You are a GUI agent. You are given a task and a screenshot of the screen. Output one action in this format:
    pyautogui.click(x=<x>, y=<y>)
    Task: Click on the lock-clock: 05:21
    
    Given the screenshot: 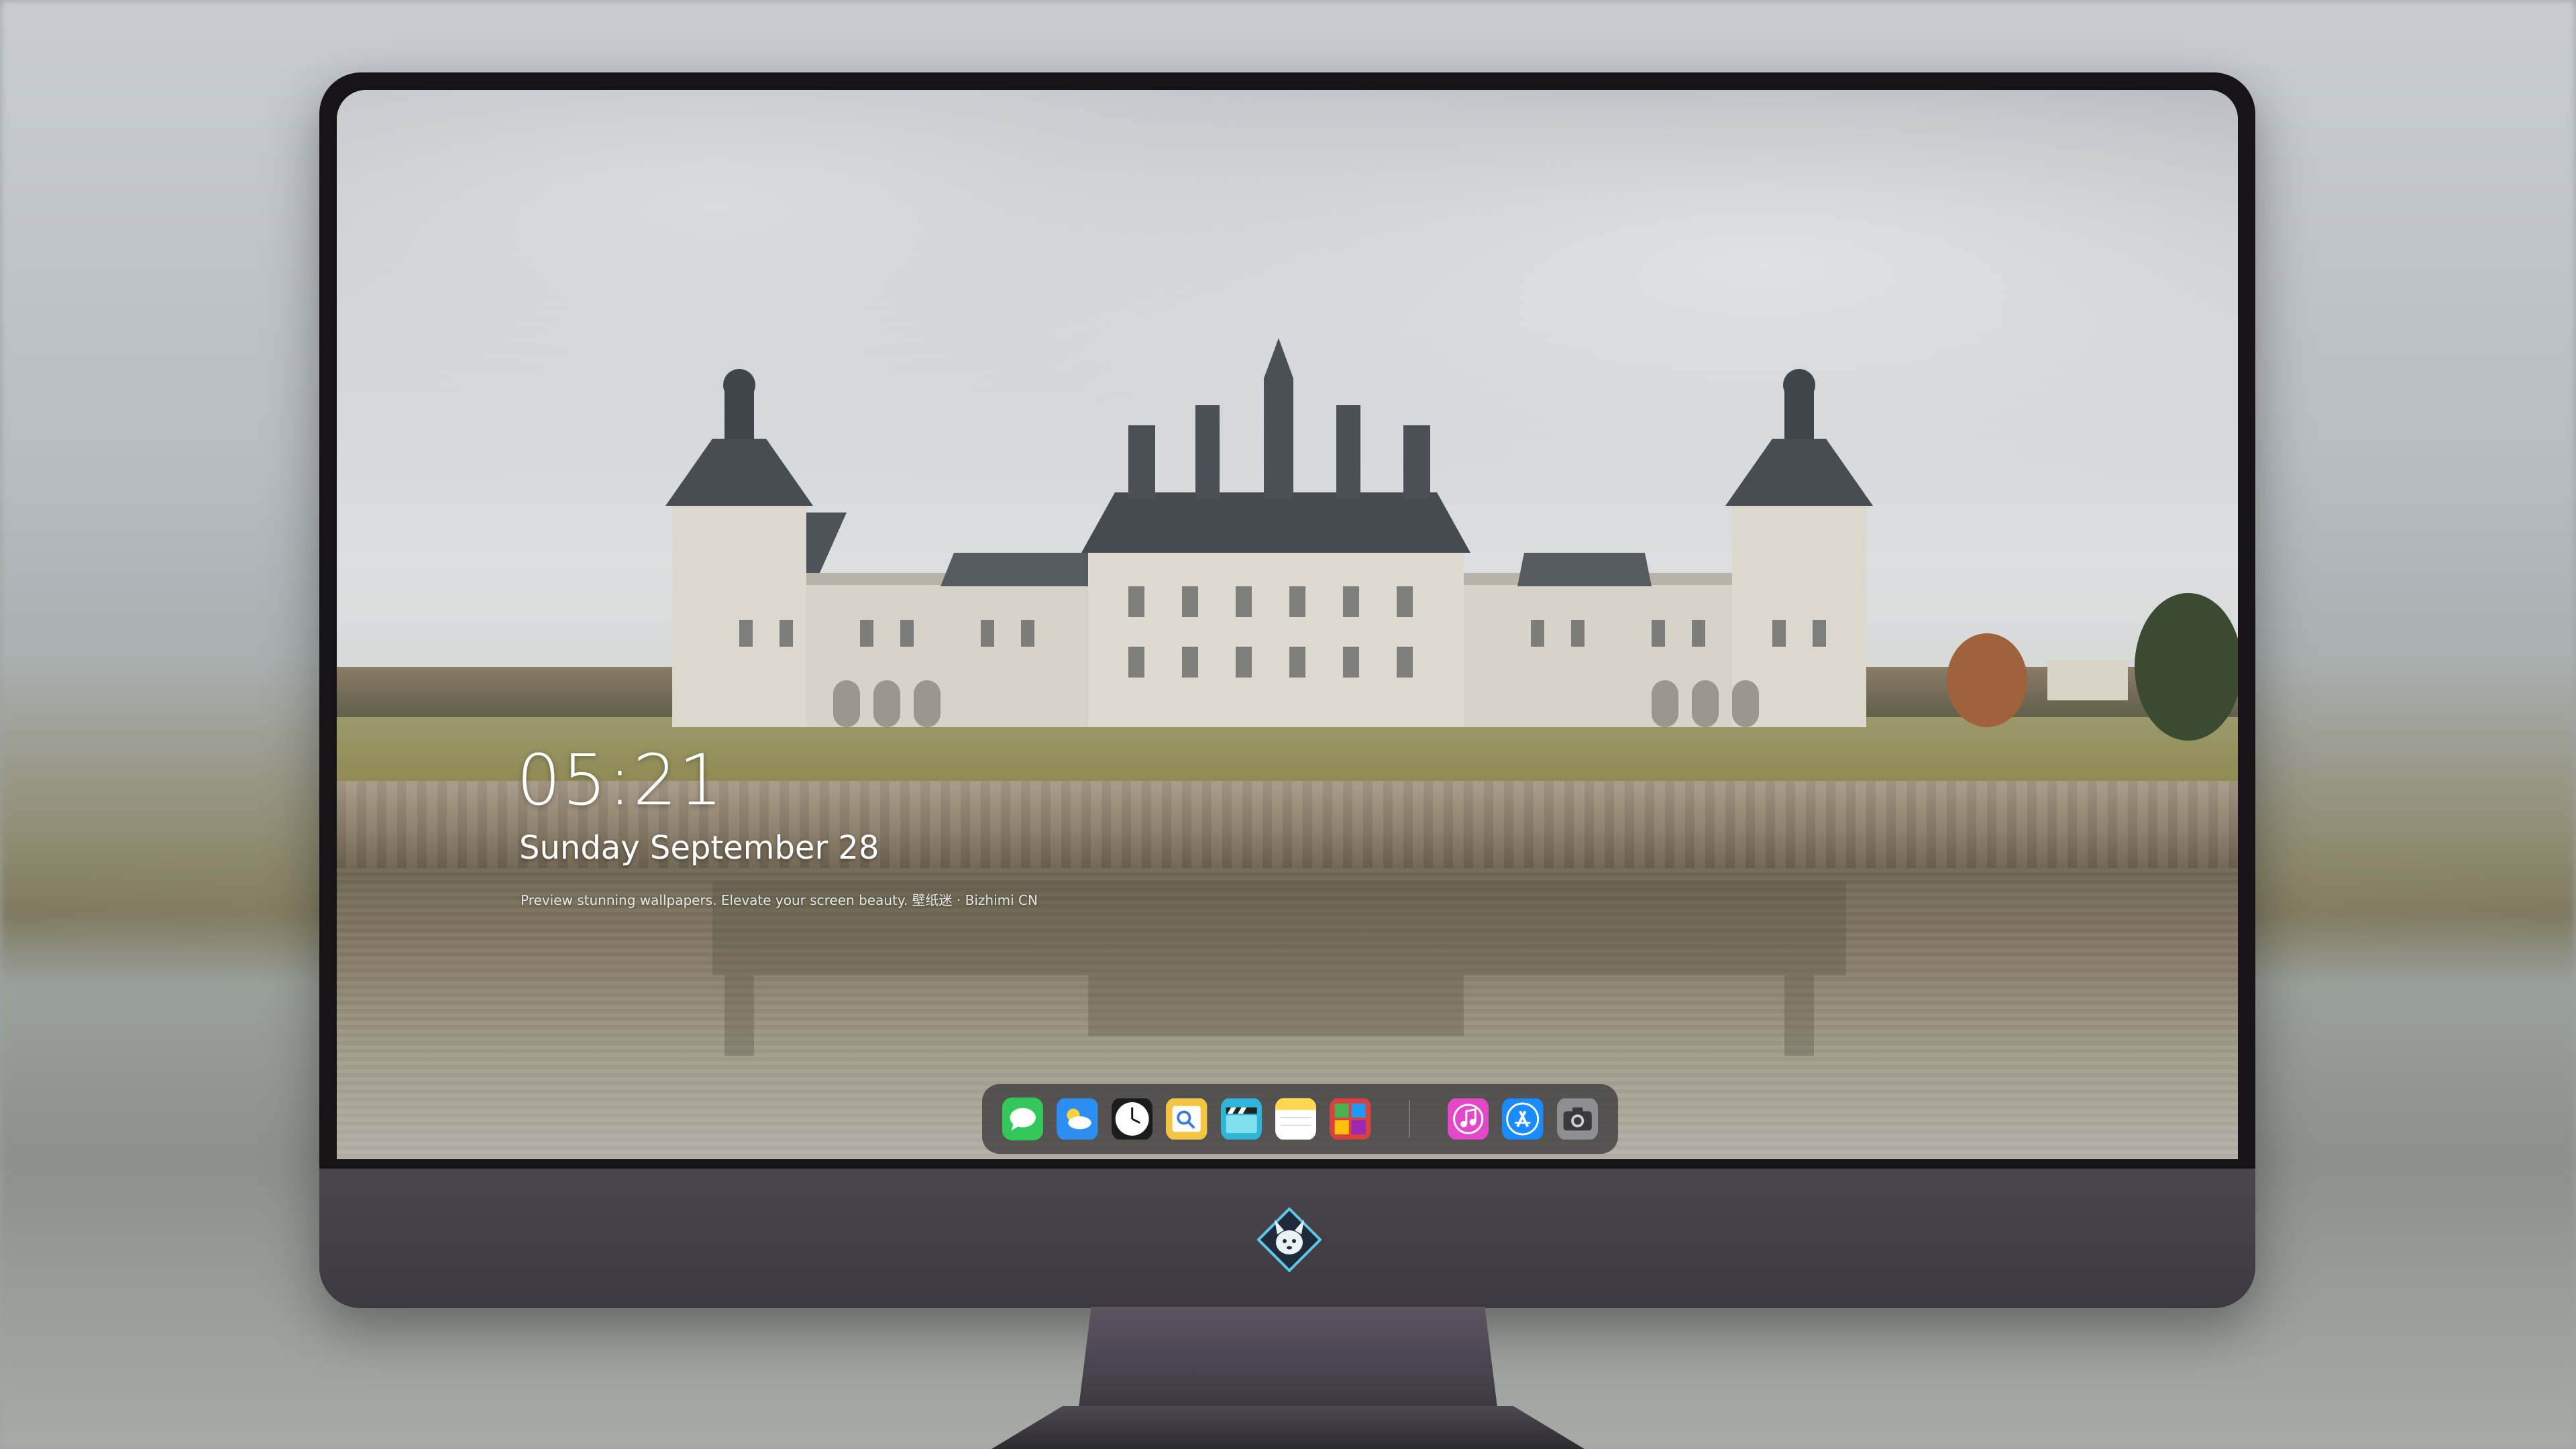 What is the action you would take?
    pyautogui.click(x=620, y=780)
    